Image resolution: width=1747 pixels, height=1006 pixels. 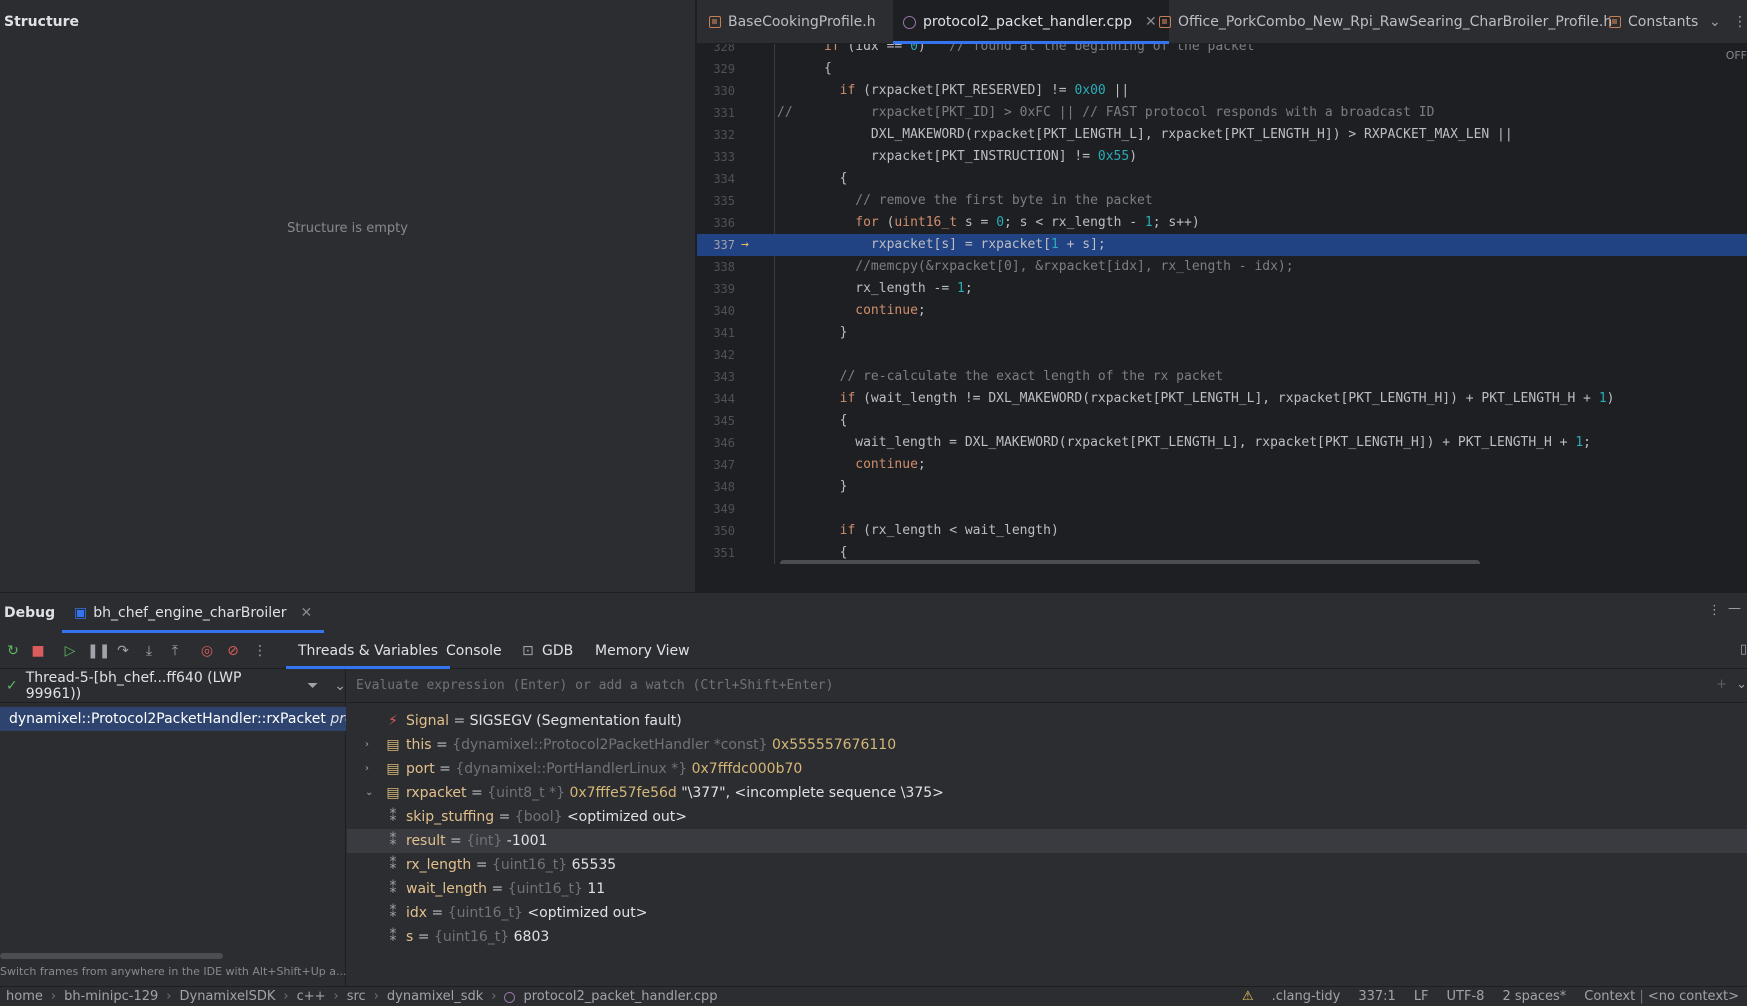 I want to click on line-number: 351, so click(x=716, y=553).